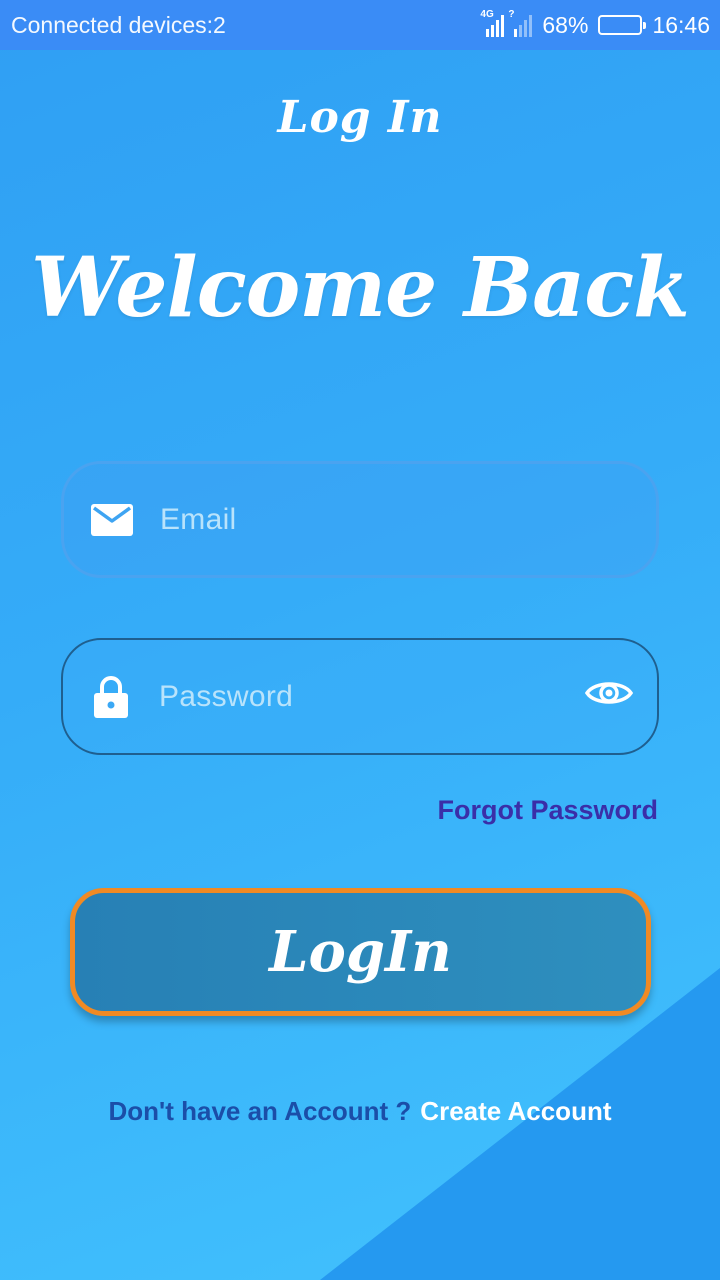 The height and width of the screenshot is (1280, 720). Describe the element at coordinates (609, 695) in the screenshot. I see `eye-icon` at that location.